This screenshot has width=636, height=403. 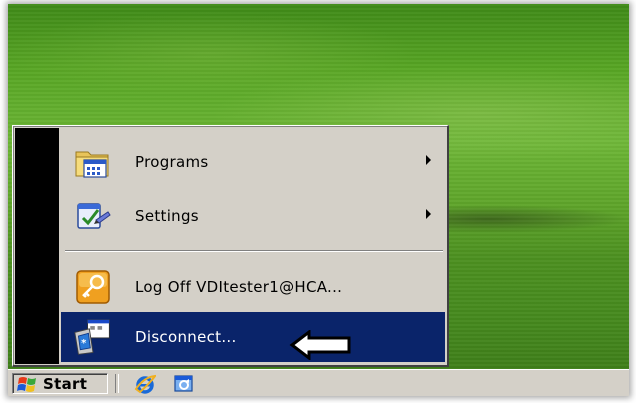 What do you see at coordinates (93, 337) in the screenshot?
I see `disconnect-computer-icon: *` at bounding box center [93, 337].